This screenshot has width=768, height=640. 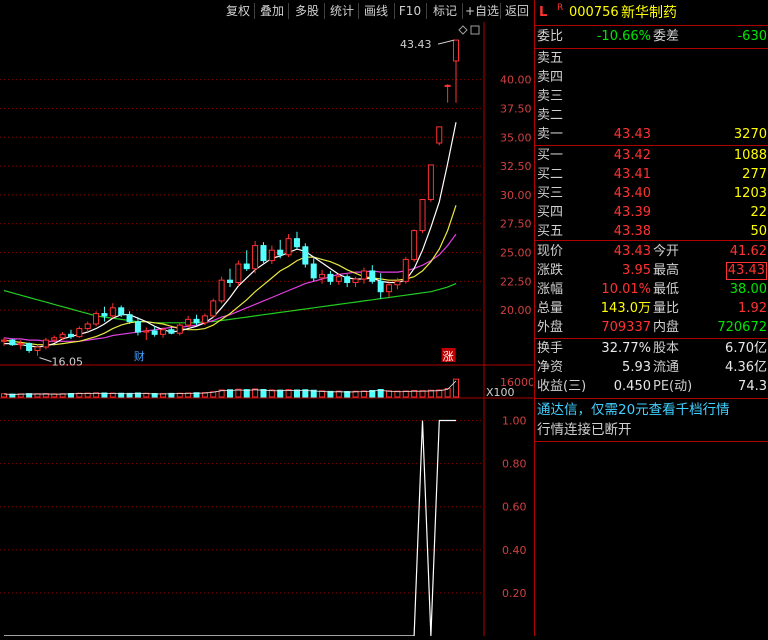 I want to click on promo-text: 通达信，仅需20元查看千档行情, so click(x=633, y=410).